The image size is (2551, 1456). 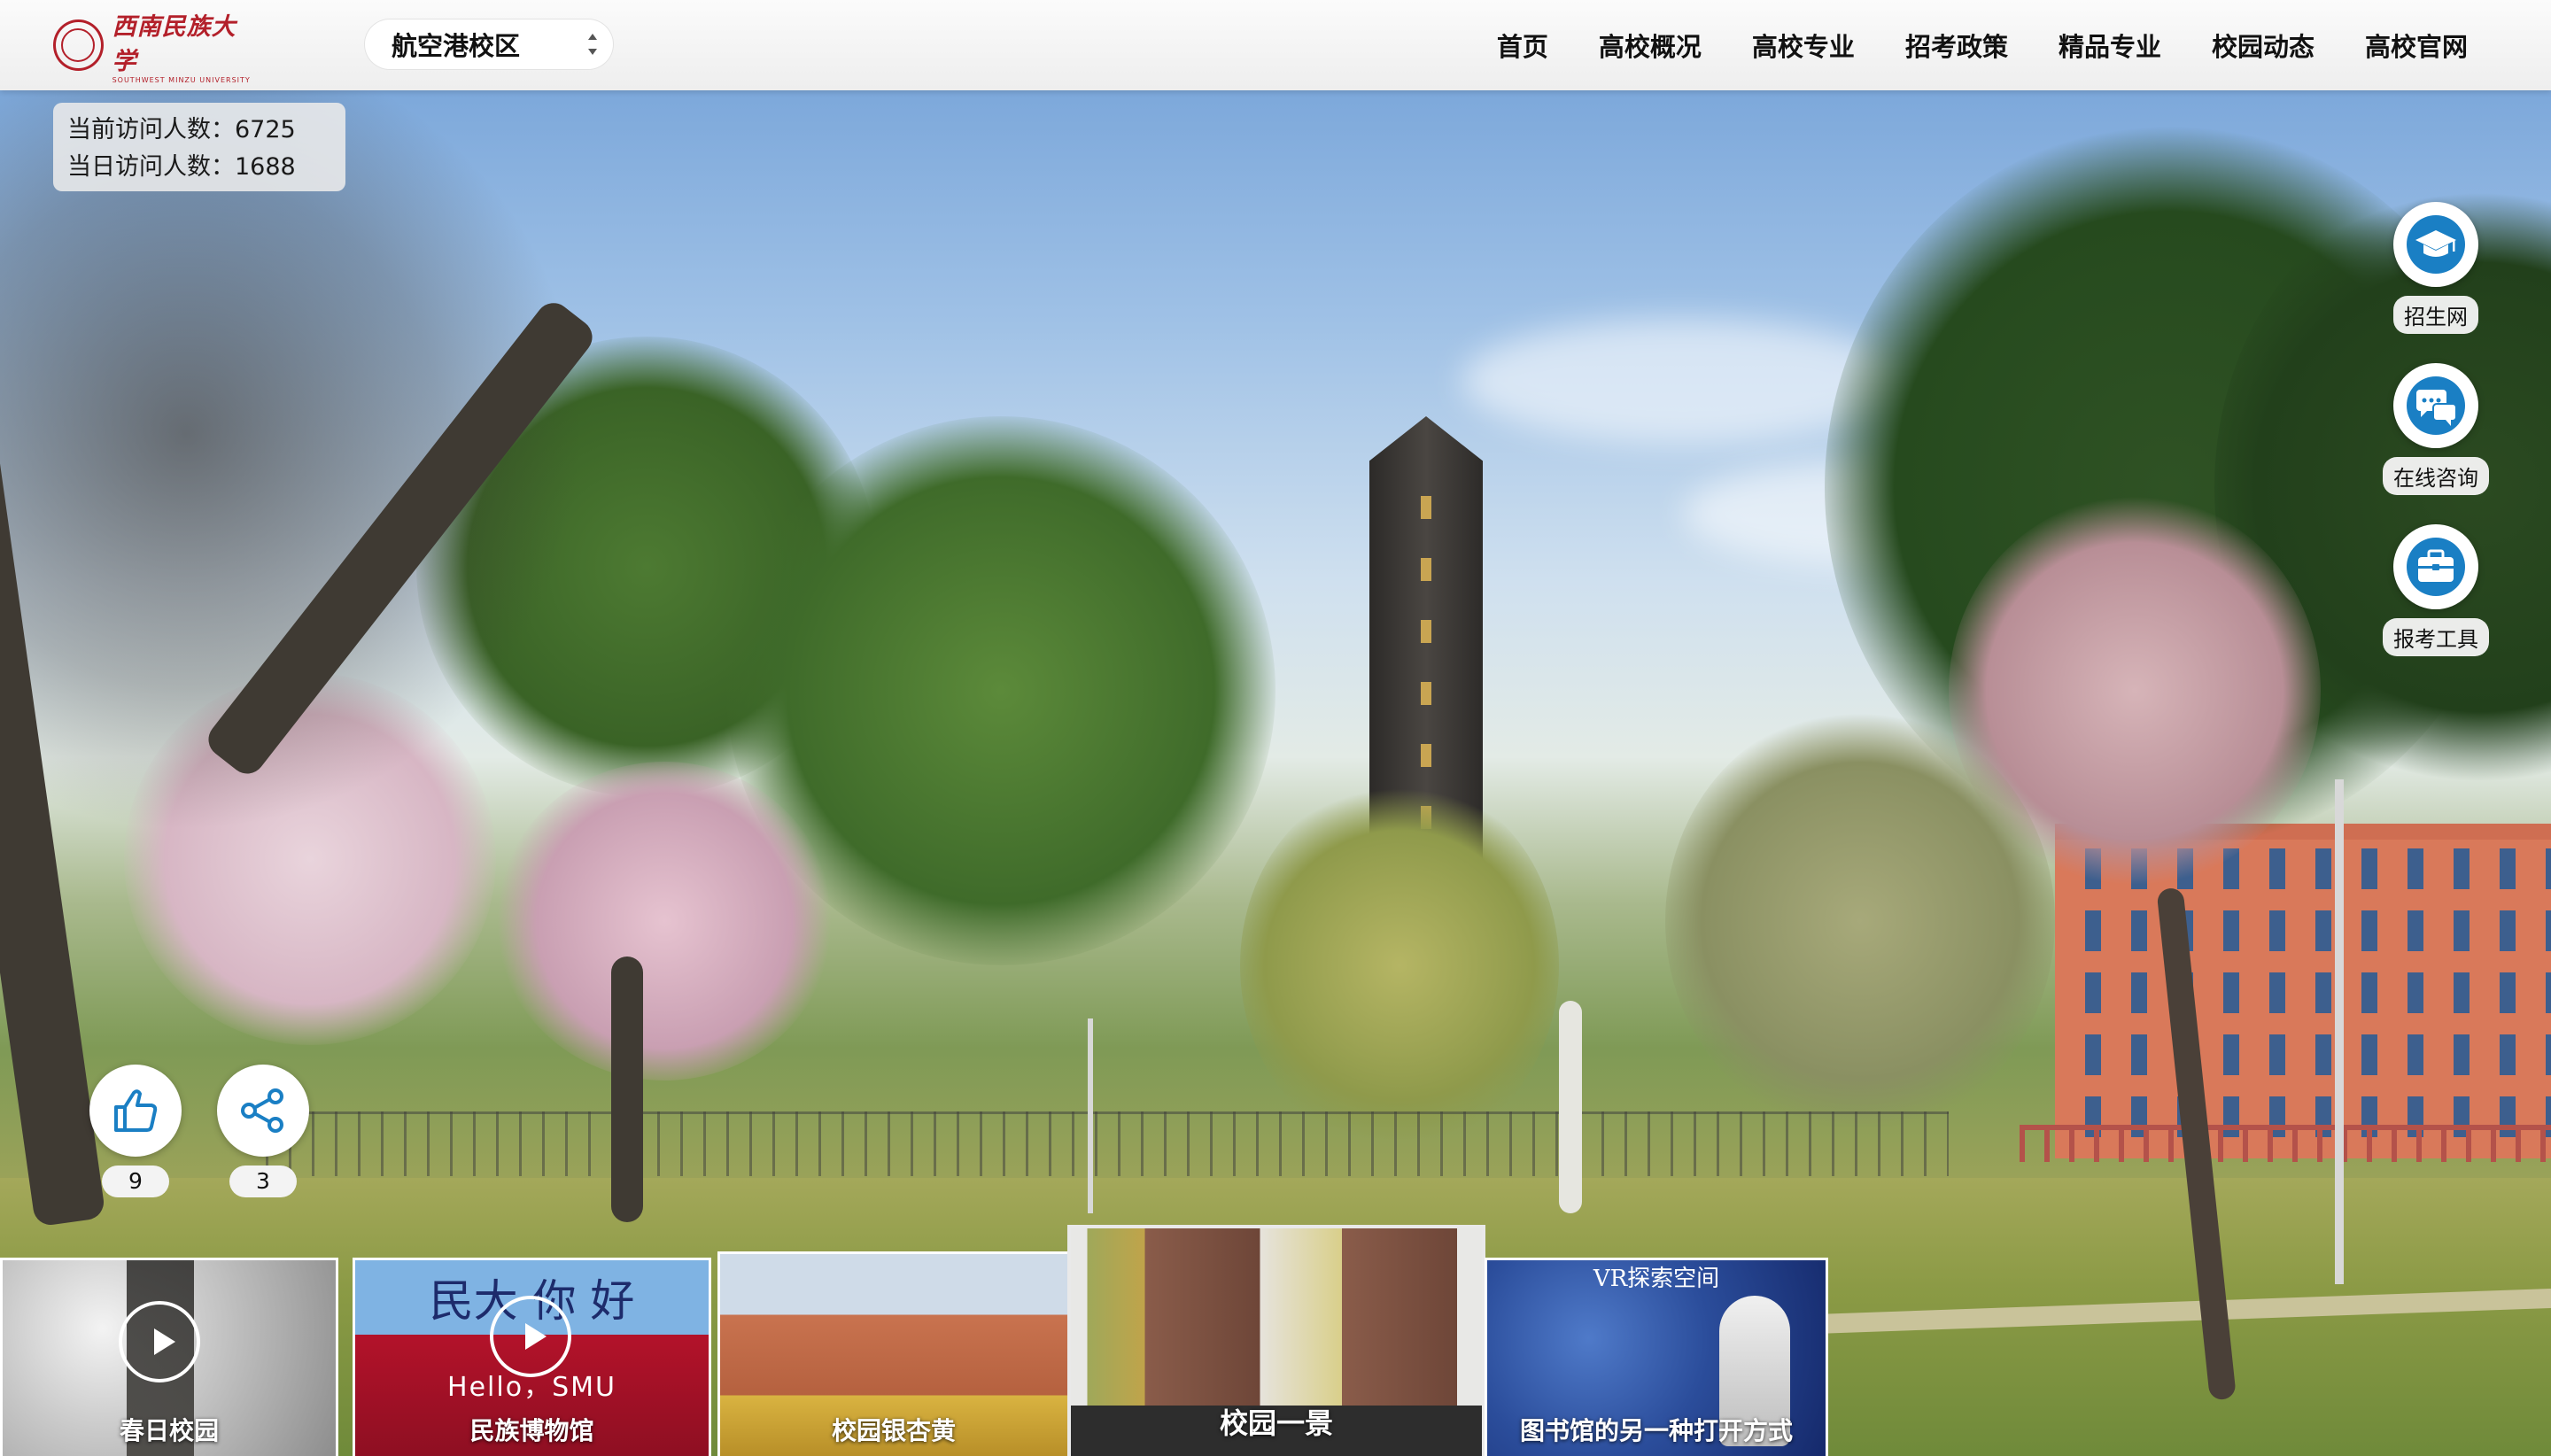 I want to click on side-button-label: 在线咨询, so click(x=2436, y=476).